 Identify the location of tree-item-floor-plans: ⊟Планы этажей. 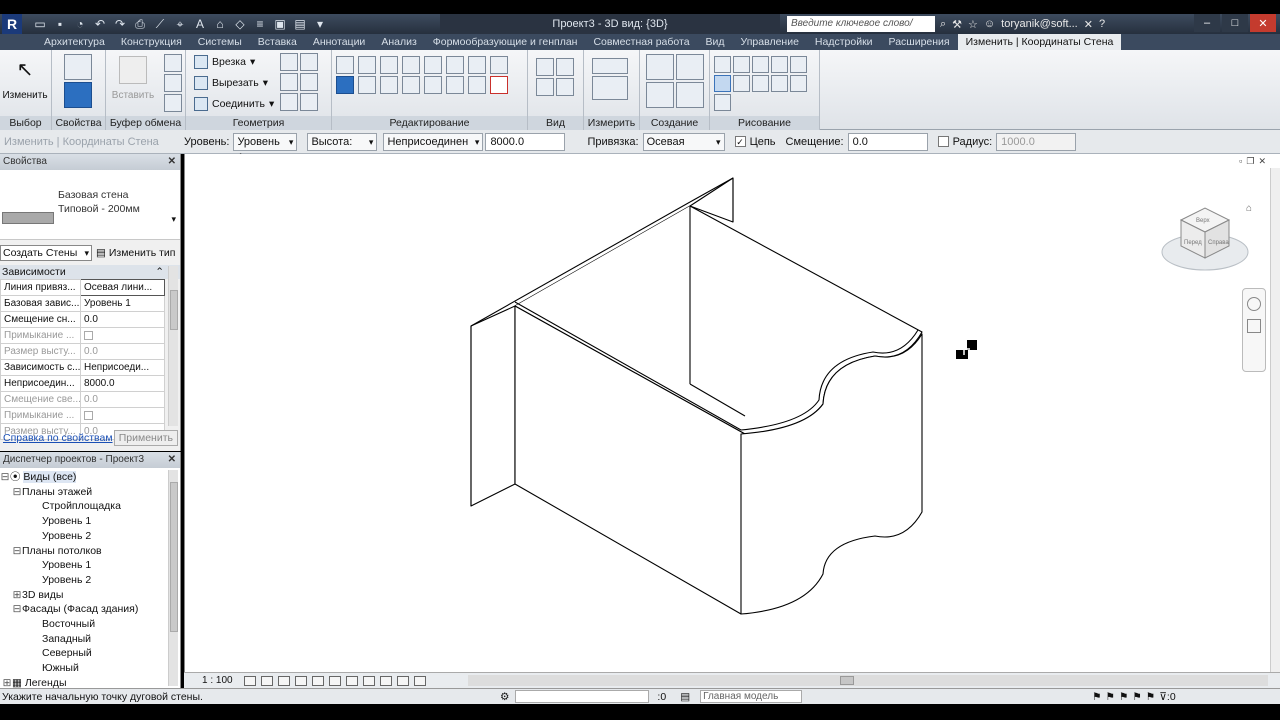
(90, 492).